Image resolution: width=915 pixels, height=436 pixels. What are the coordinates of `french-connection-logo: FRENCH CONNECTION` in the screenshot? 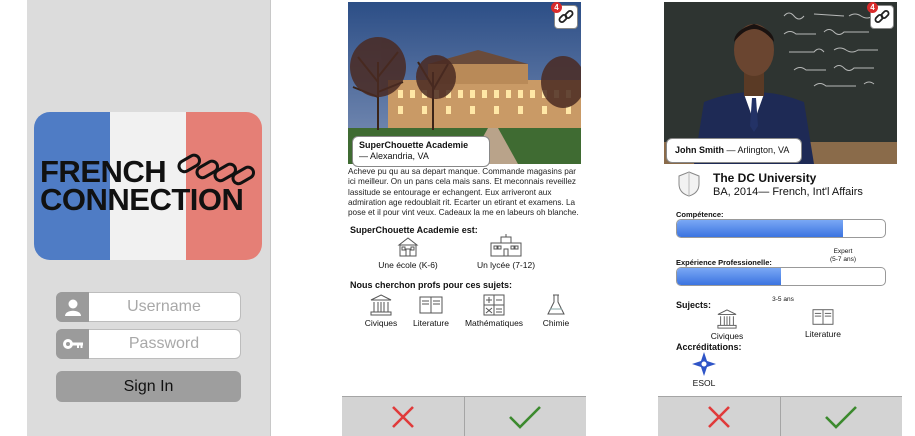 It's located at (148, 186).